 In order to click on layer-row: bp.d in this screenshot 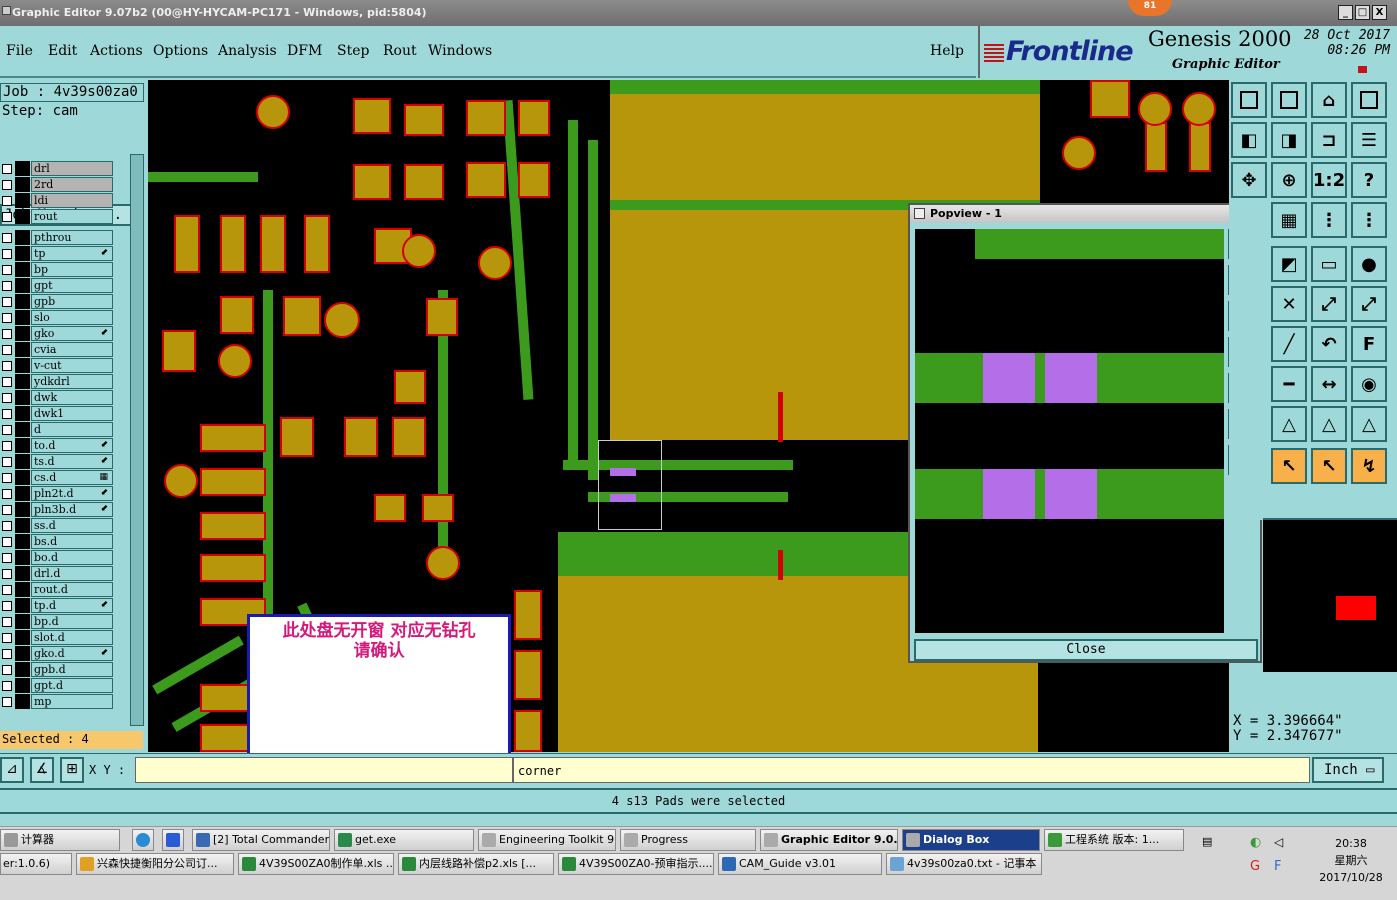, I will do `click(58, 621)`.